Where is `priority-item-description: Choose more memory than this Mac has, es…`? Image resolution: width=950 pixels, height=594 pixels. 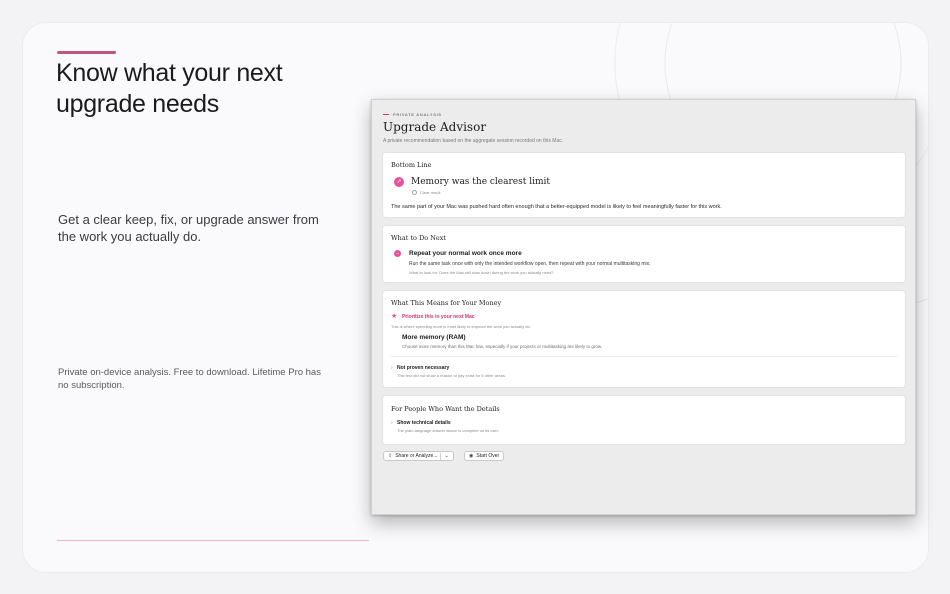
priority-item-description: Choose more memory than this Mac has, es… is located at coordinates (502, 346).